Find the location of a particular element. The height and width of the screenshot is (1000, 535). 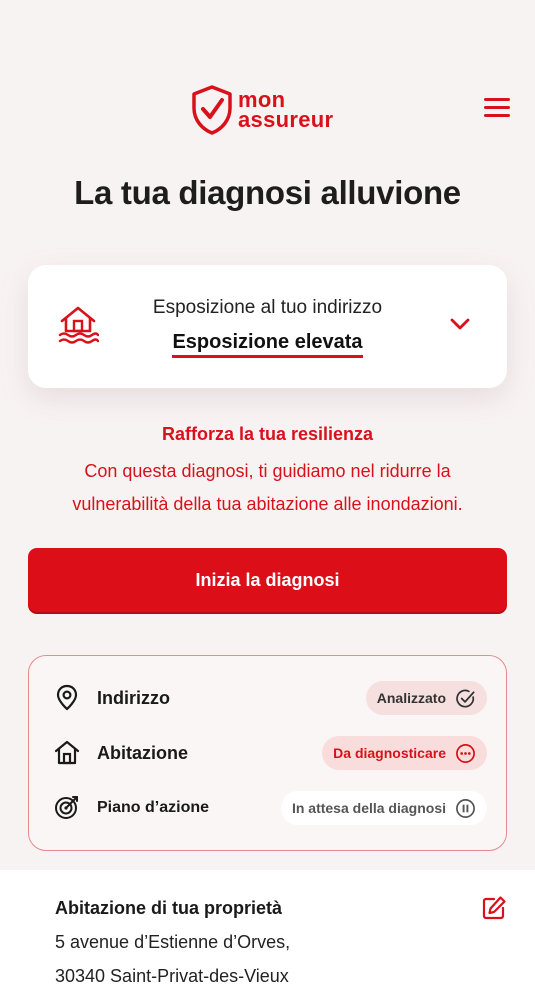

status-badge-home-text: Da diagnosticare is located at coordinates (389, 753).